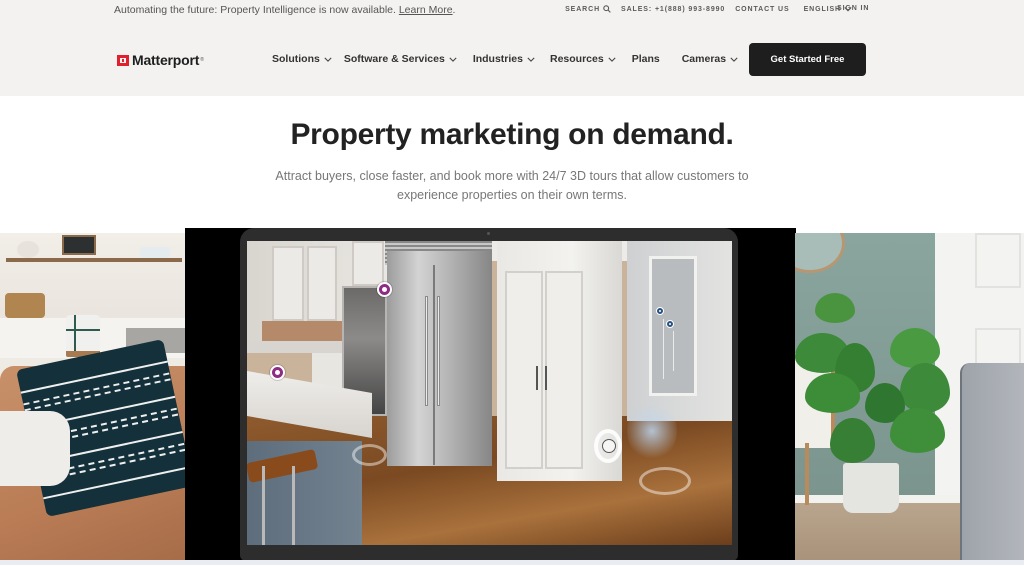 This screenshot has width=1024, height=565. I want to click on nav-item-solutions: Solutions, so click(302, 59).